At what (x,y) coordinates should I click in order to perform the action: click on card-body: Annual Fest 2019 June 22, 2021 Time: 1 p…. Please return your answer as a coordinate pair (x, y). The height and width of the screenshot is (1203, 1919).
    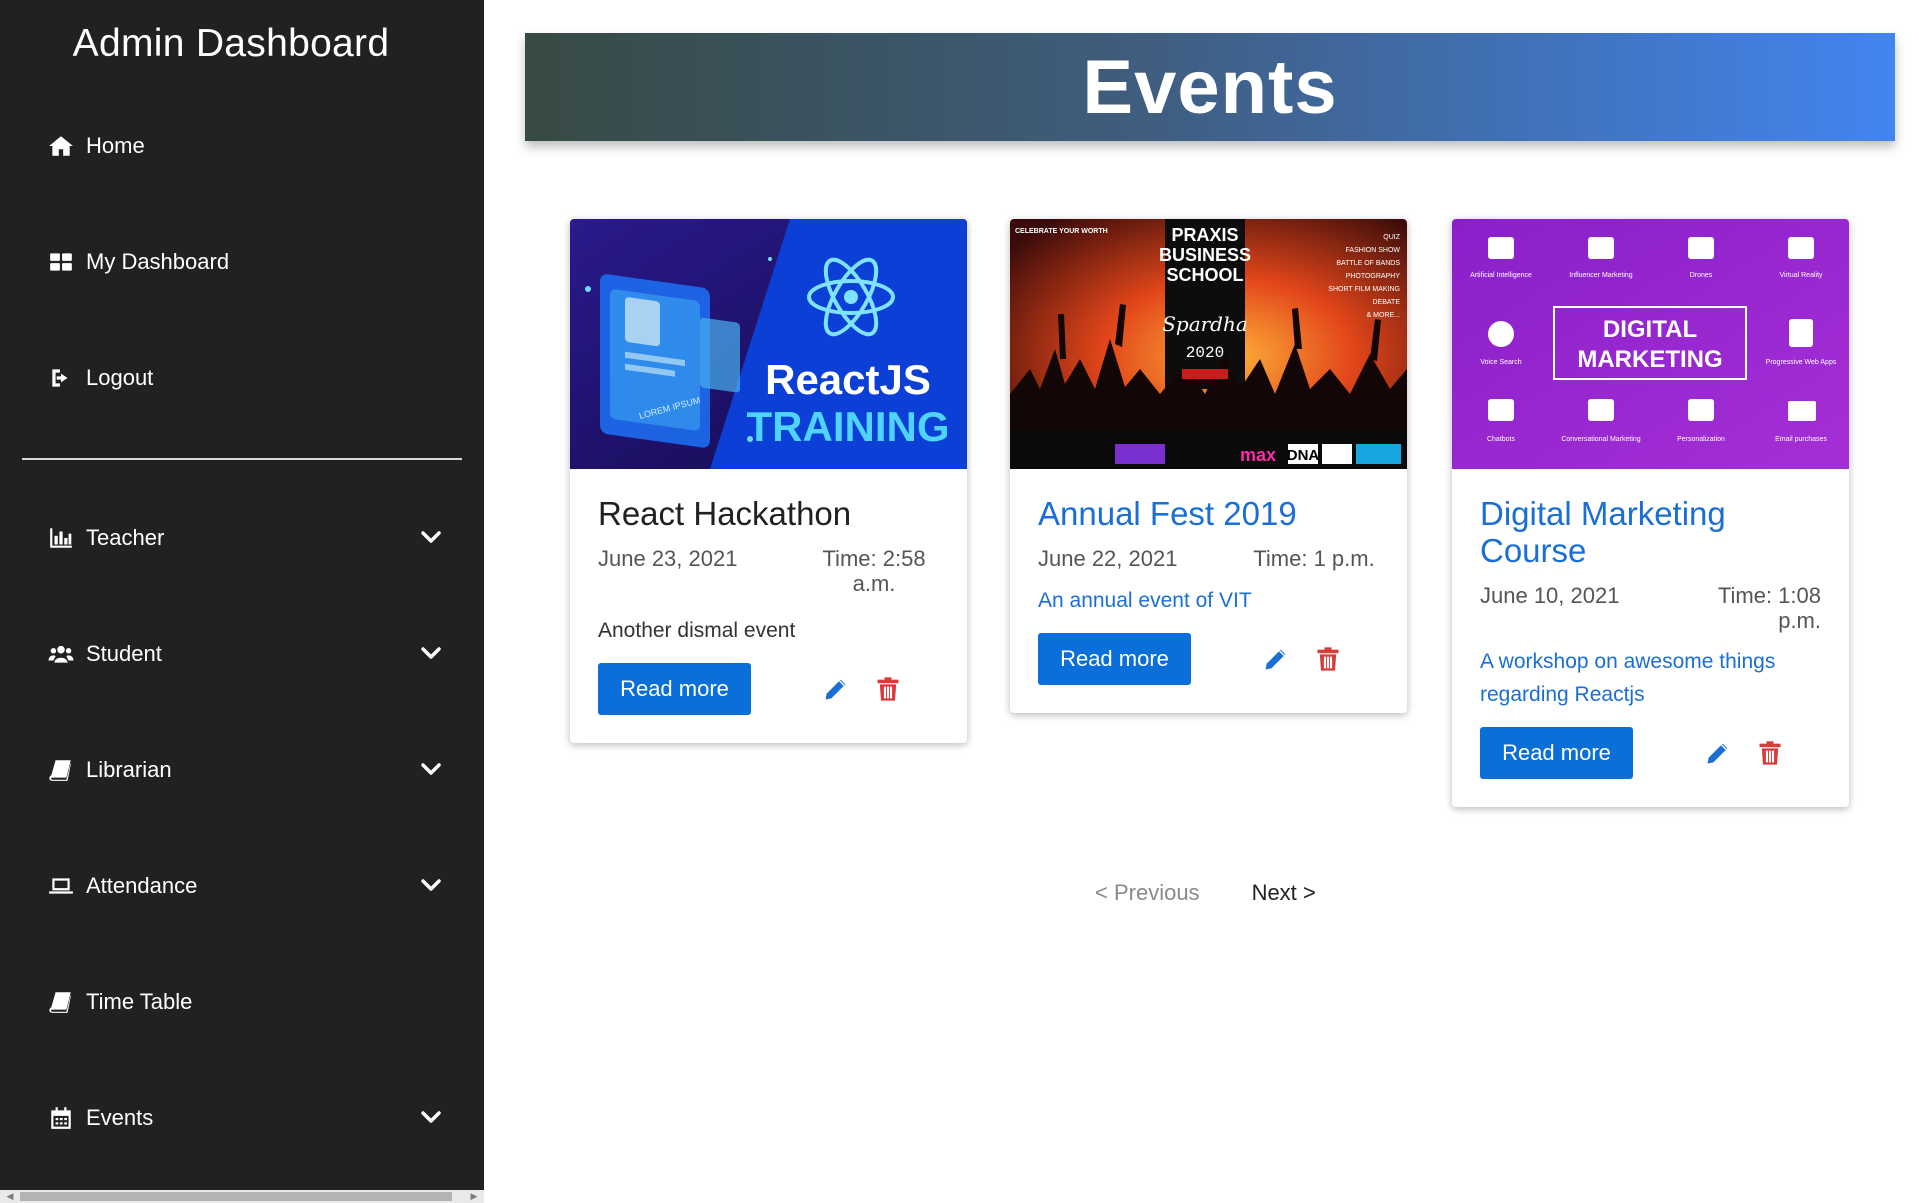
    Looking at the image, I should click on (1208, 591).